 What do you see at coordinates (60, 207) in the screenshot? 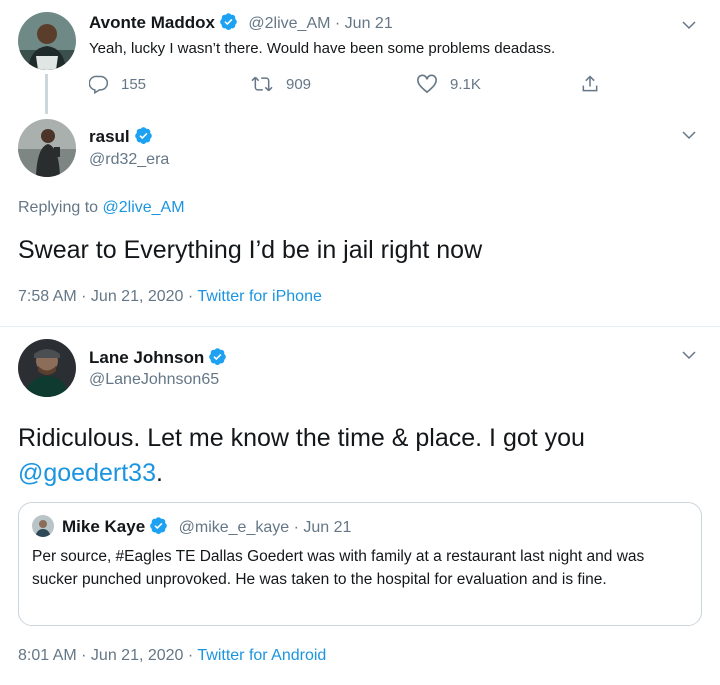
I see `replying-to-prefix: Replying to` at bounding box center [60, 207].